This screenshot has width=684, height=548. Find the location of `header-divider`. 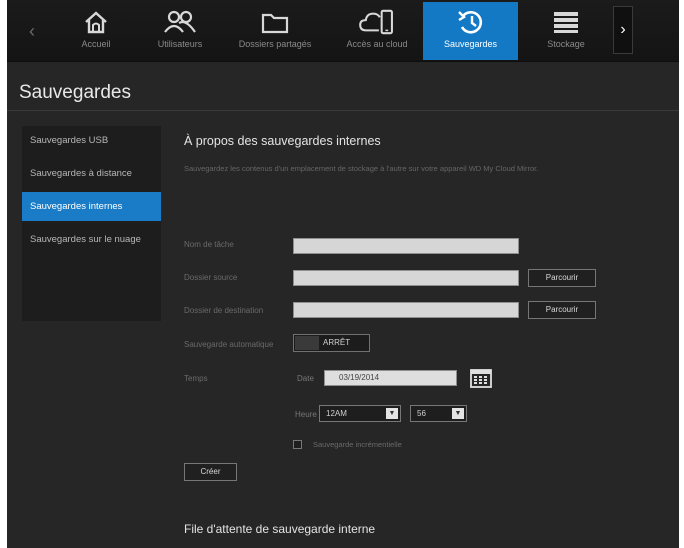

header-divider is located at coordinates (343, 110).